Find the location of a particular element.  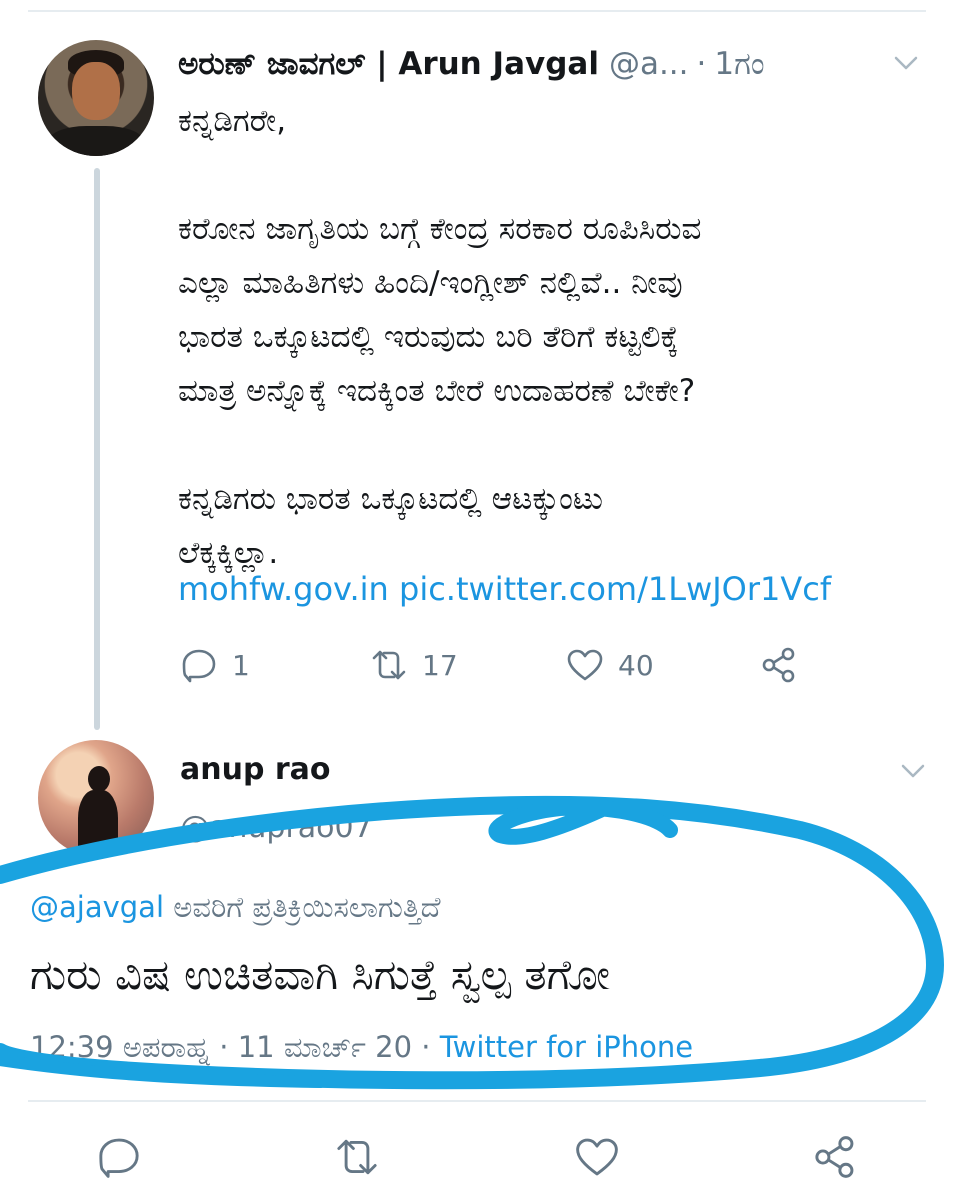

tweet-actions: 1 17 40 is located at coordinates (500, 665).